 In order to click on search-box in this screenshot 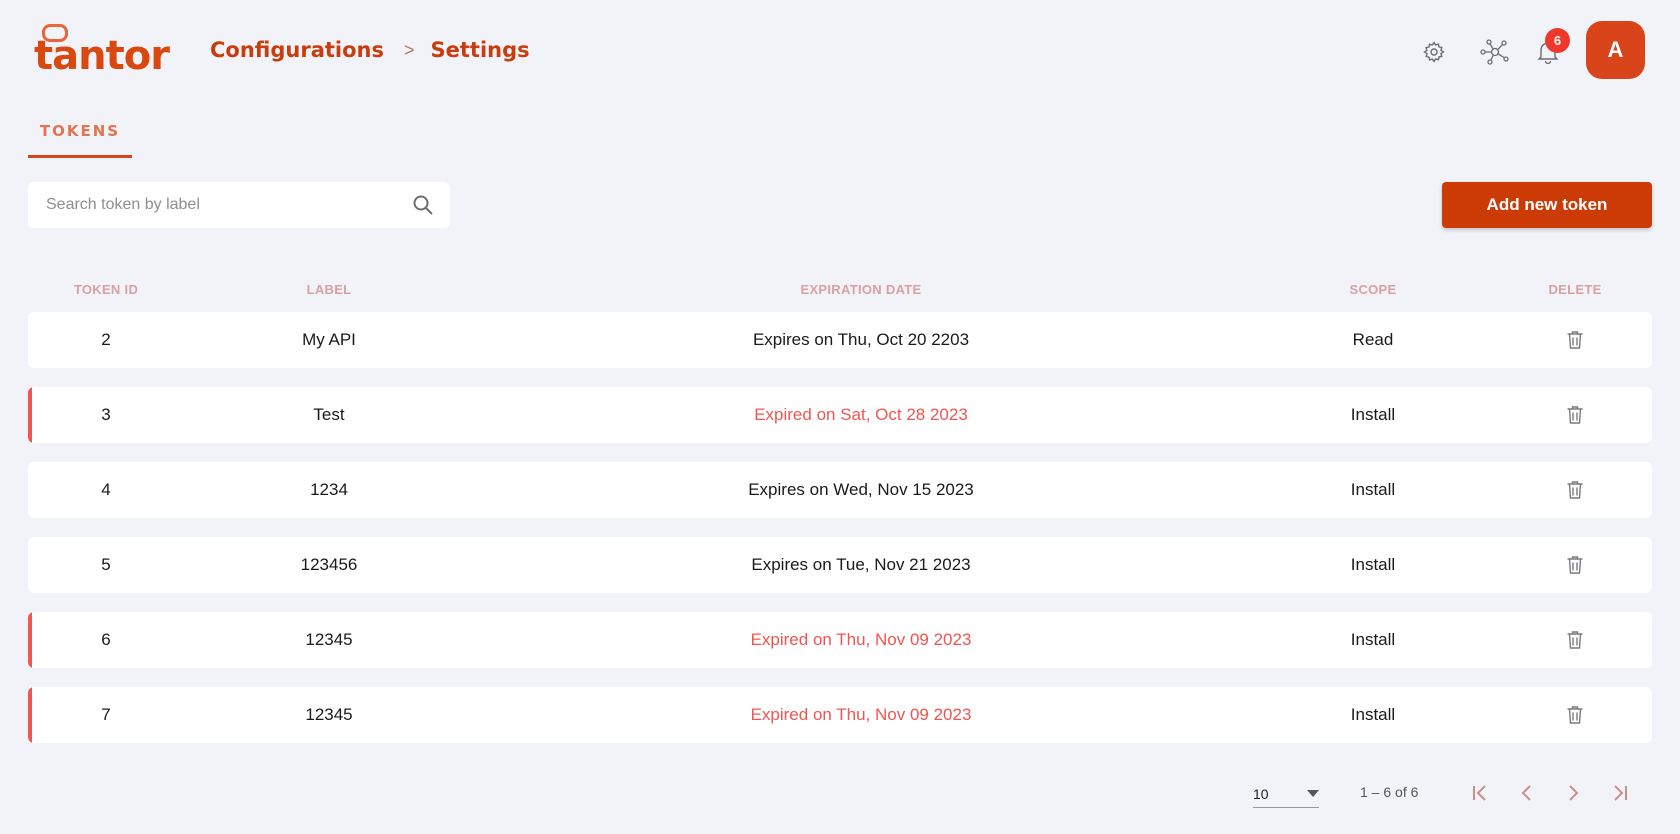, I will do `click(239, 205)`.